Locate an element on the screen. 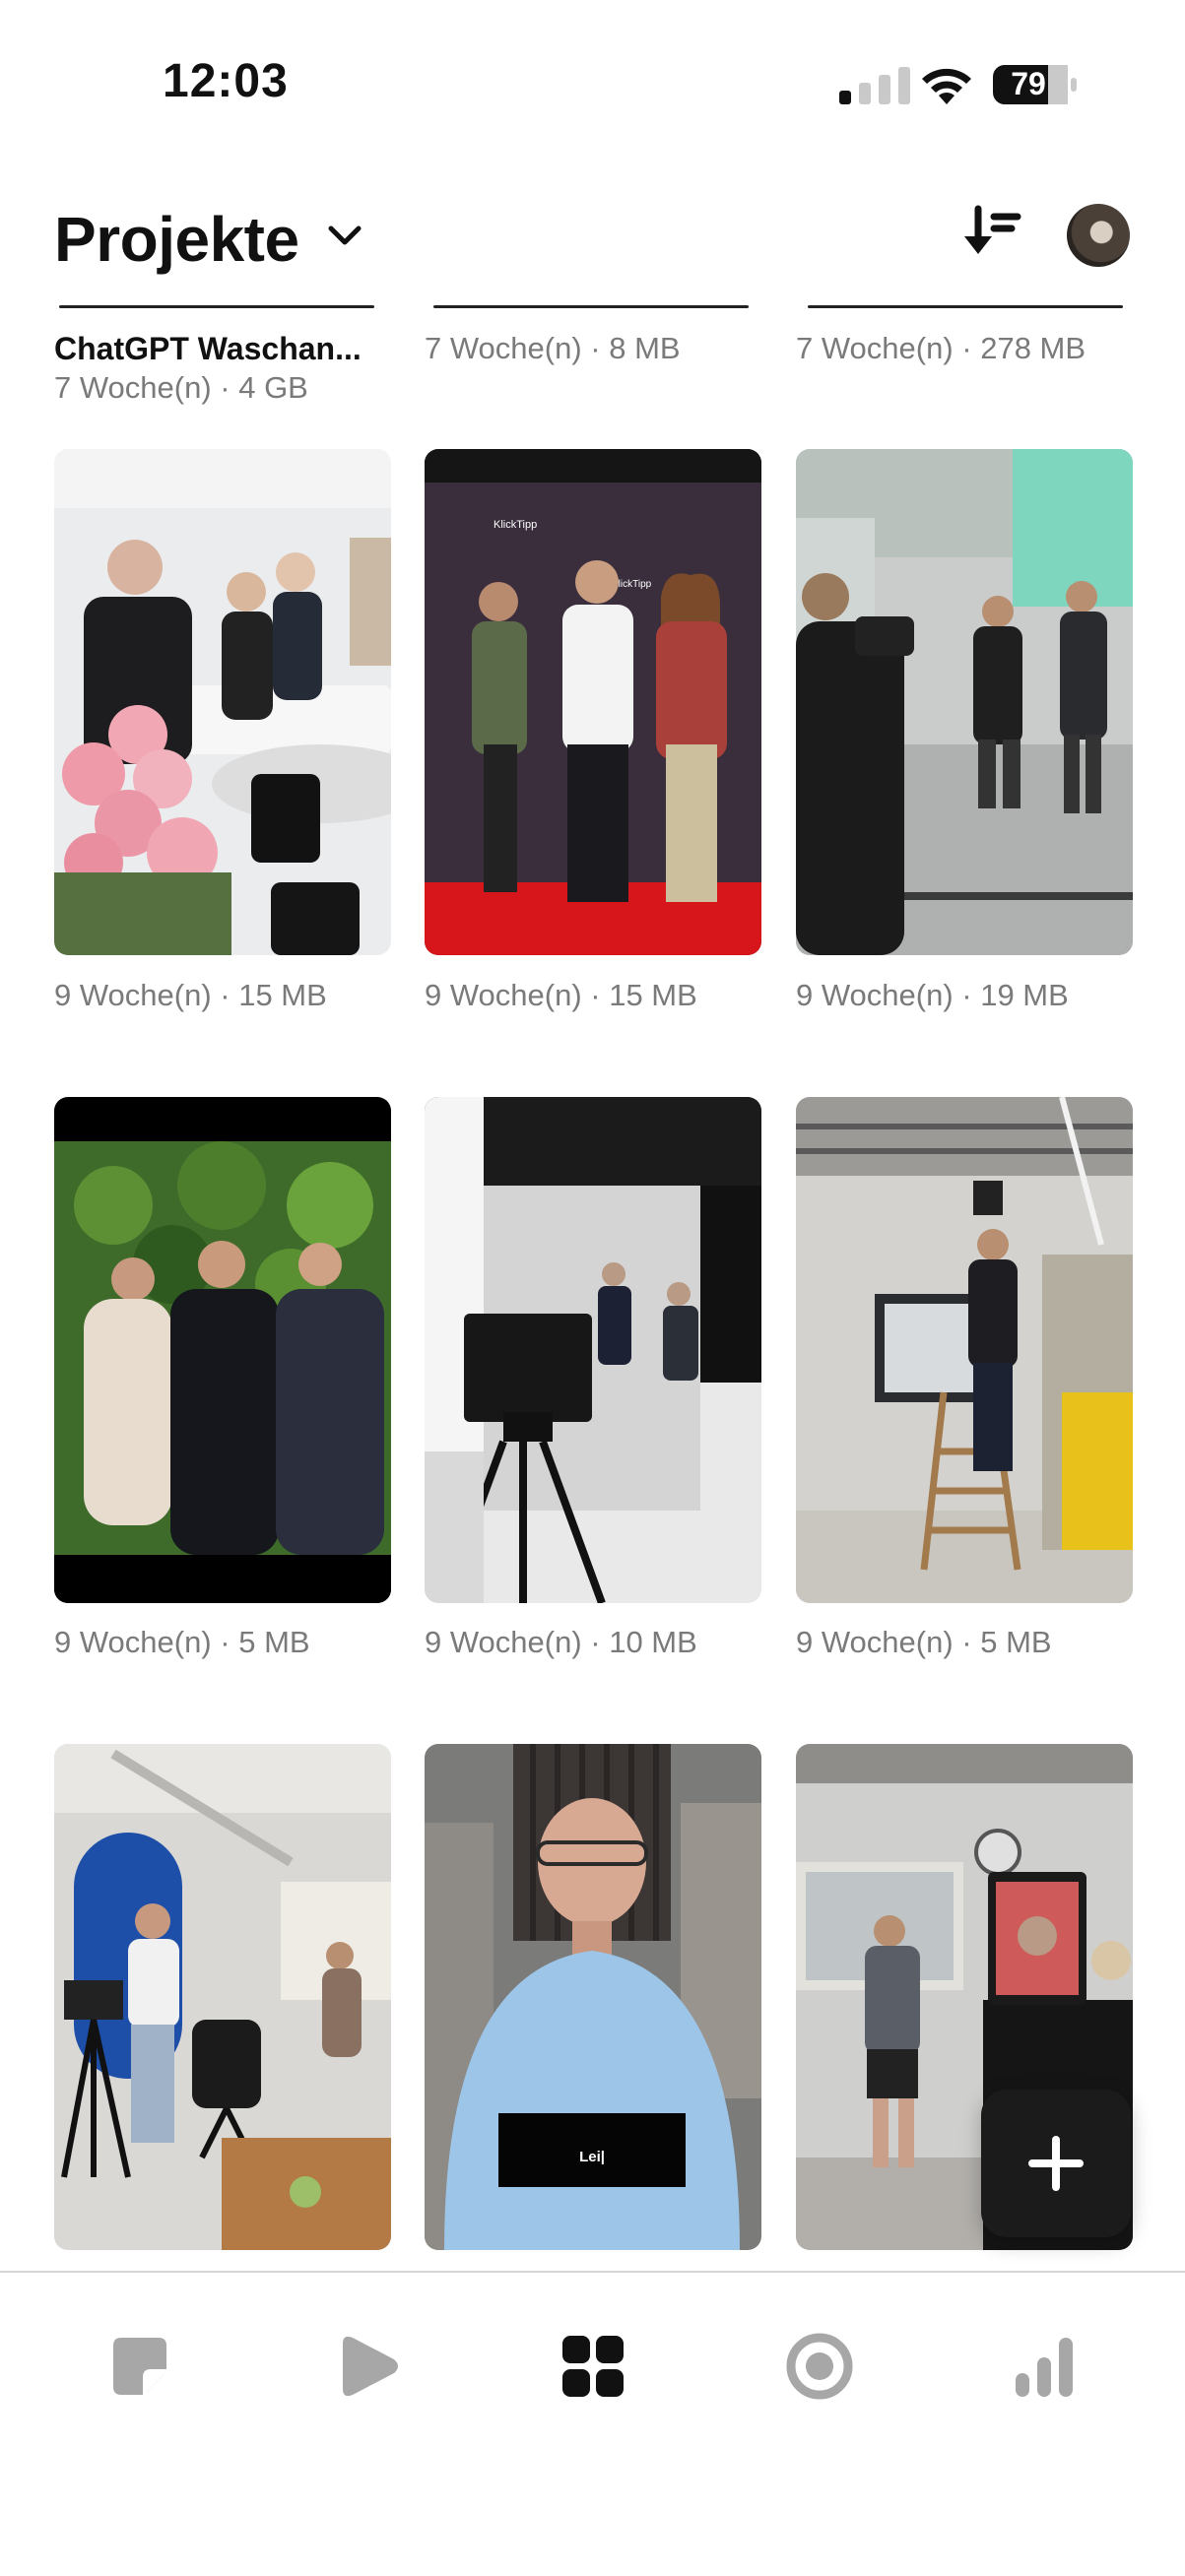 The height and width of the screenshot is (2576, 1185). record-icon is located at coordinates (820, 2366).